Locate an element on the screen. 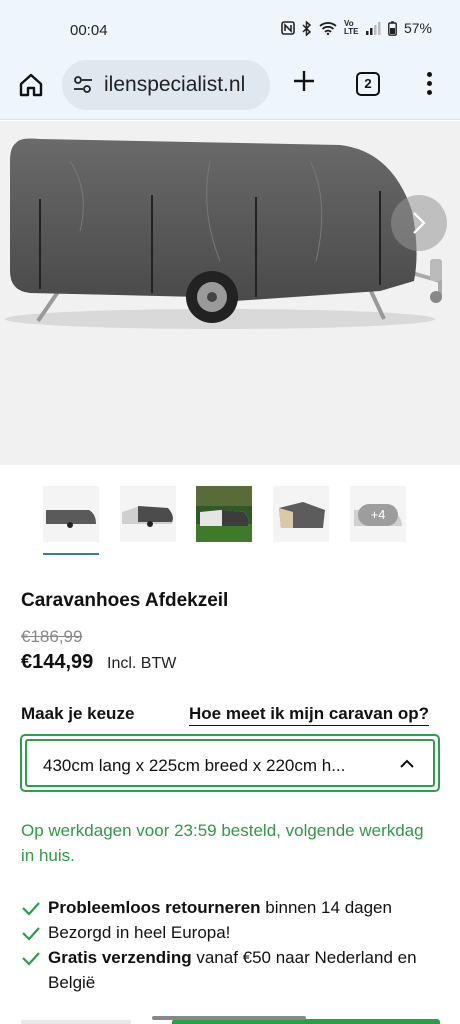 The height and width of the screenshot is (1024, 460). tabs-button: 2 is located at coordinates (368, 84).